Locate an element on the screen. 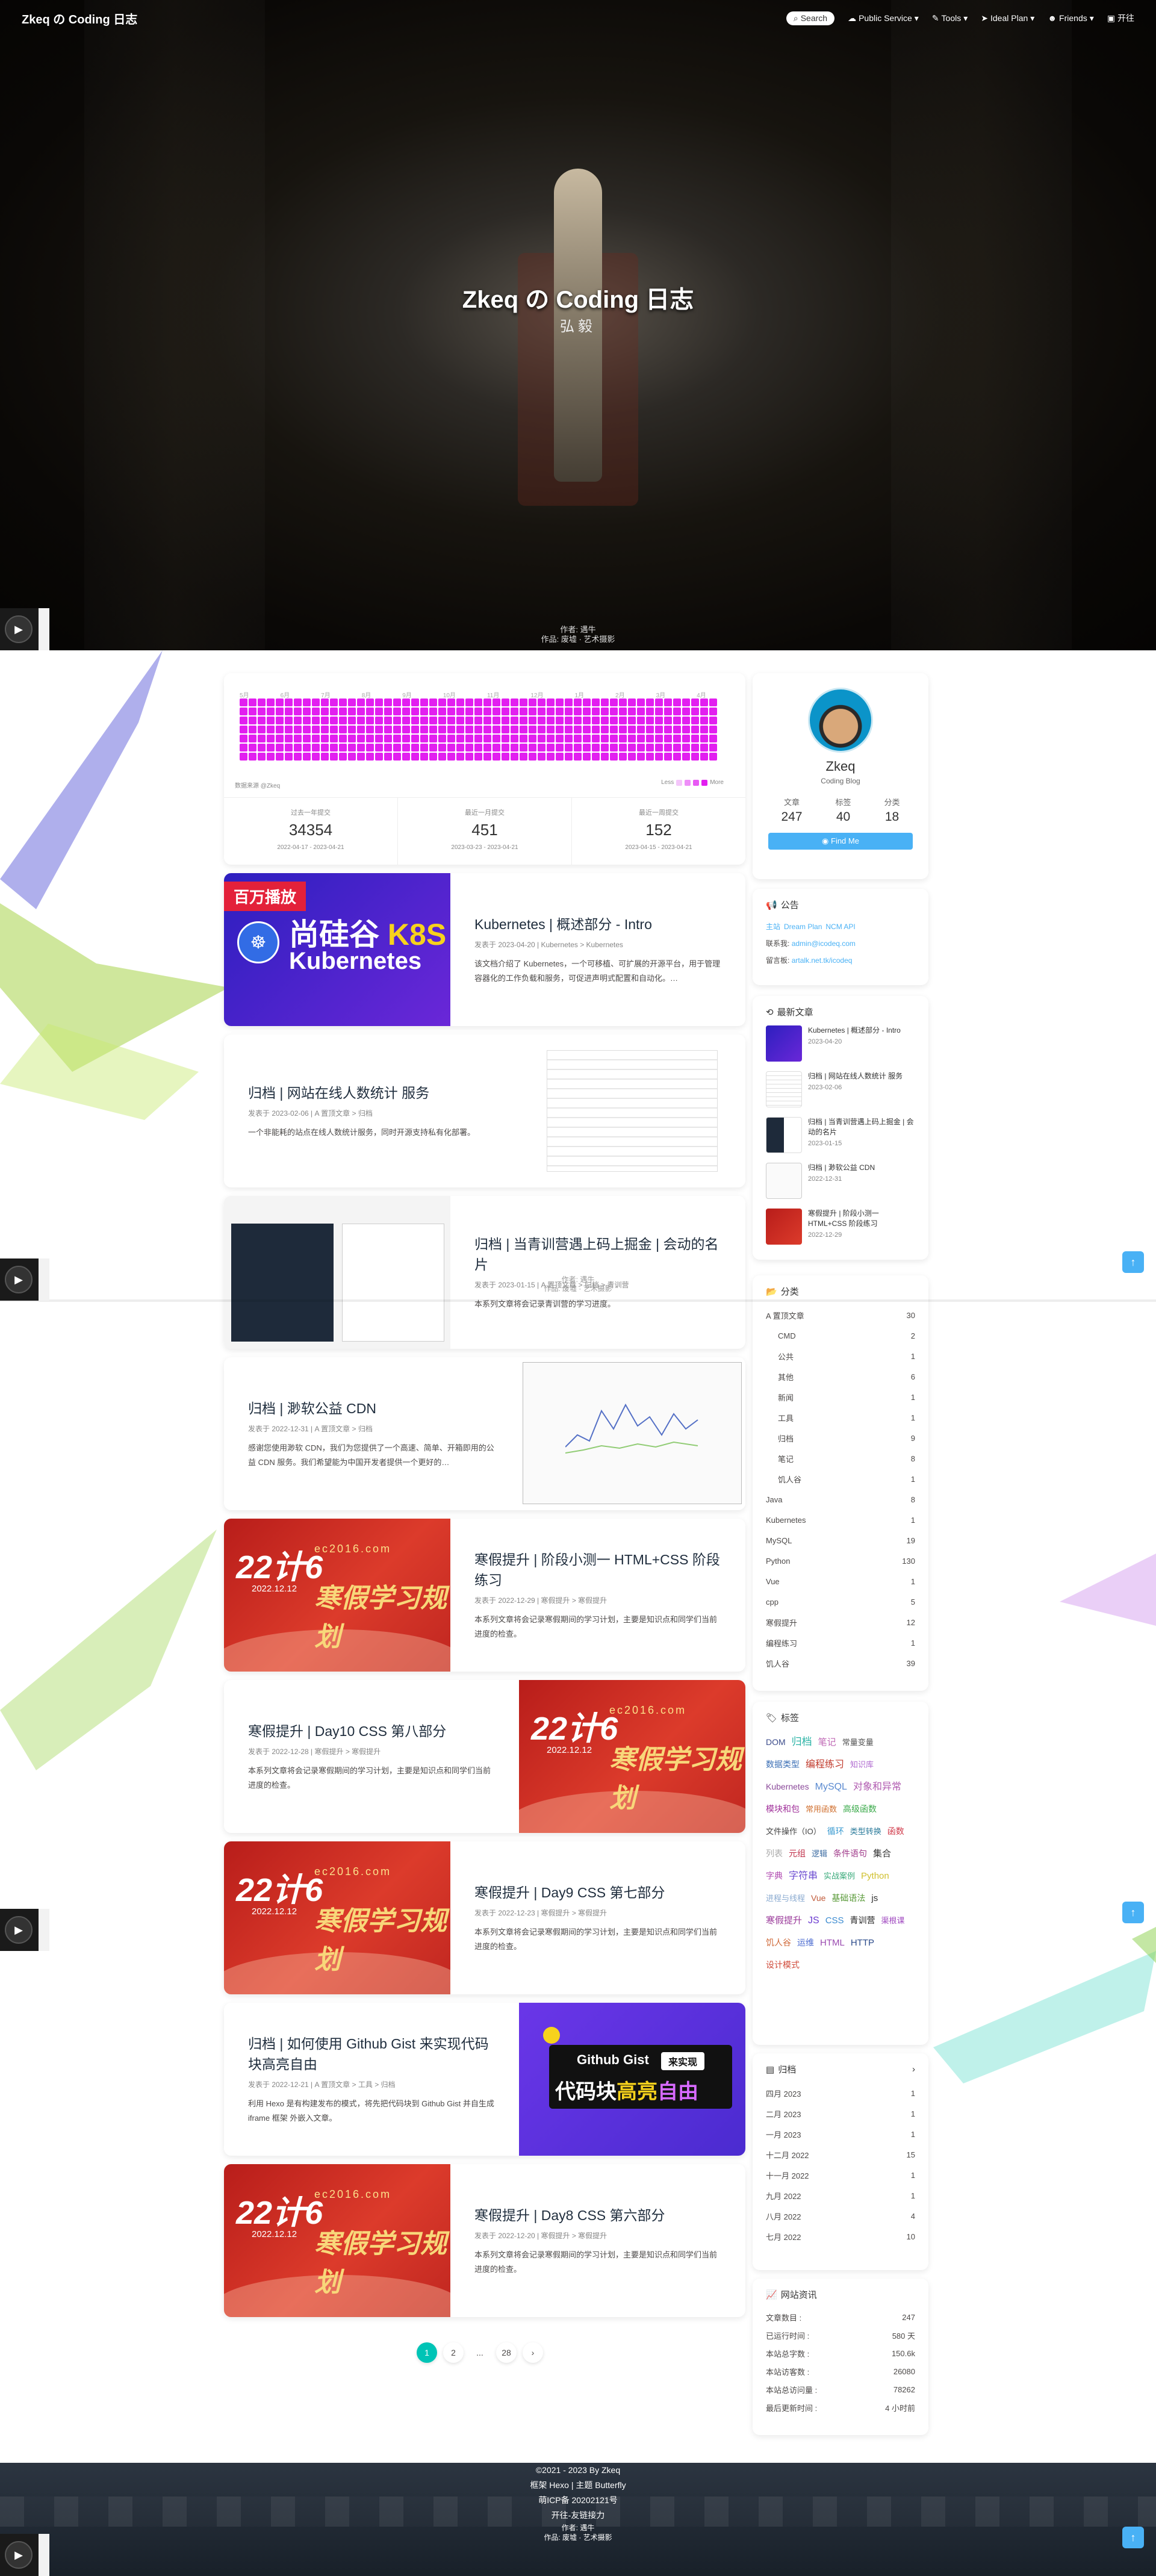 This screenshot has width=1156, height=2576. tag-link: MySQL is located at coordinates (831, 1787).